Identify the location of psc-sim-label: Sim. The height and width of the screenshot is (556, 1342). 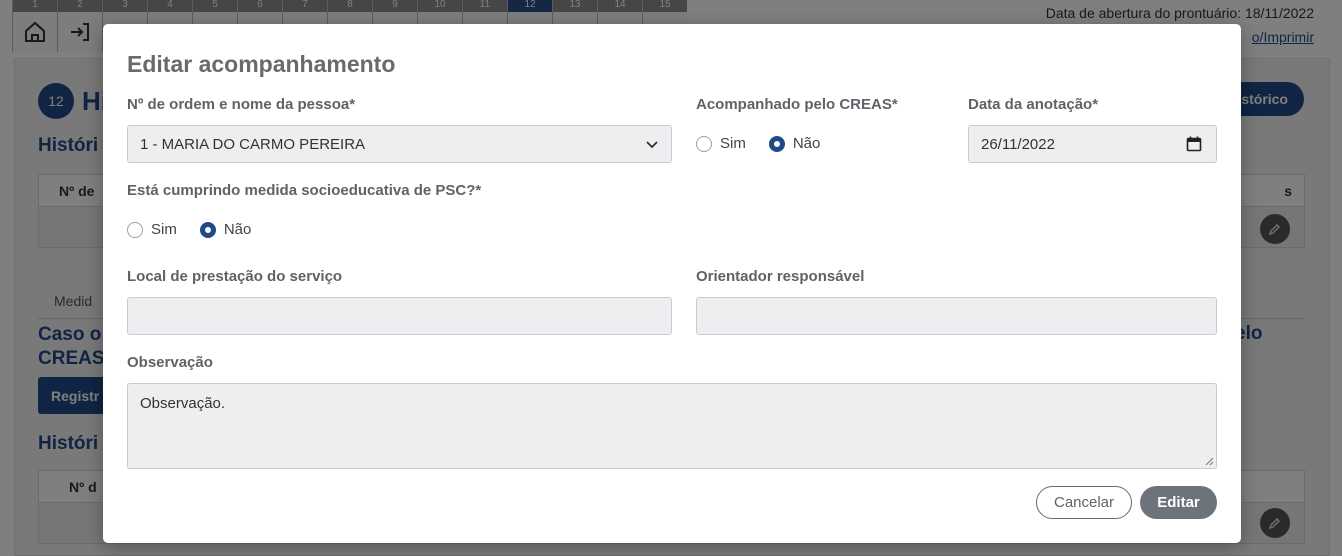
(164, 229).